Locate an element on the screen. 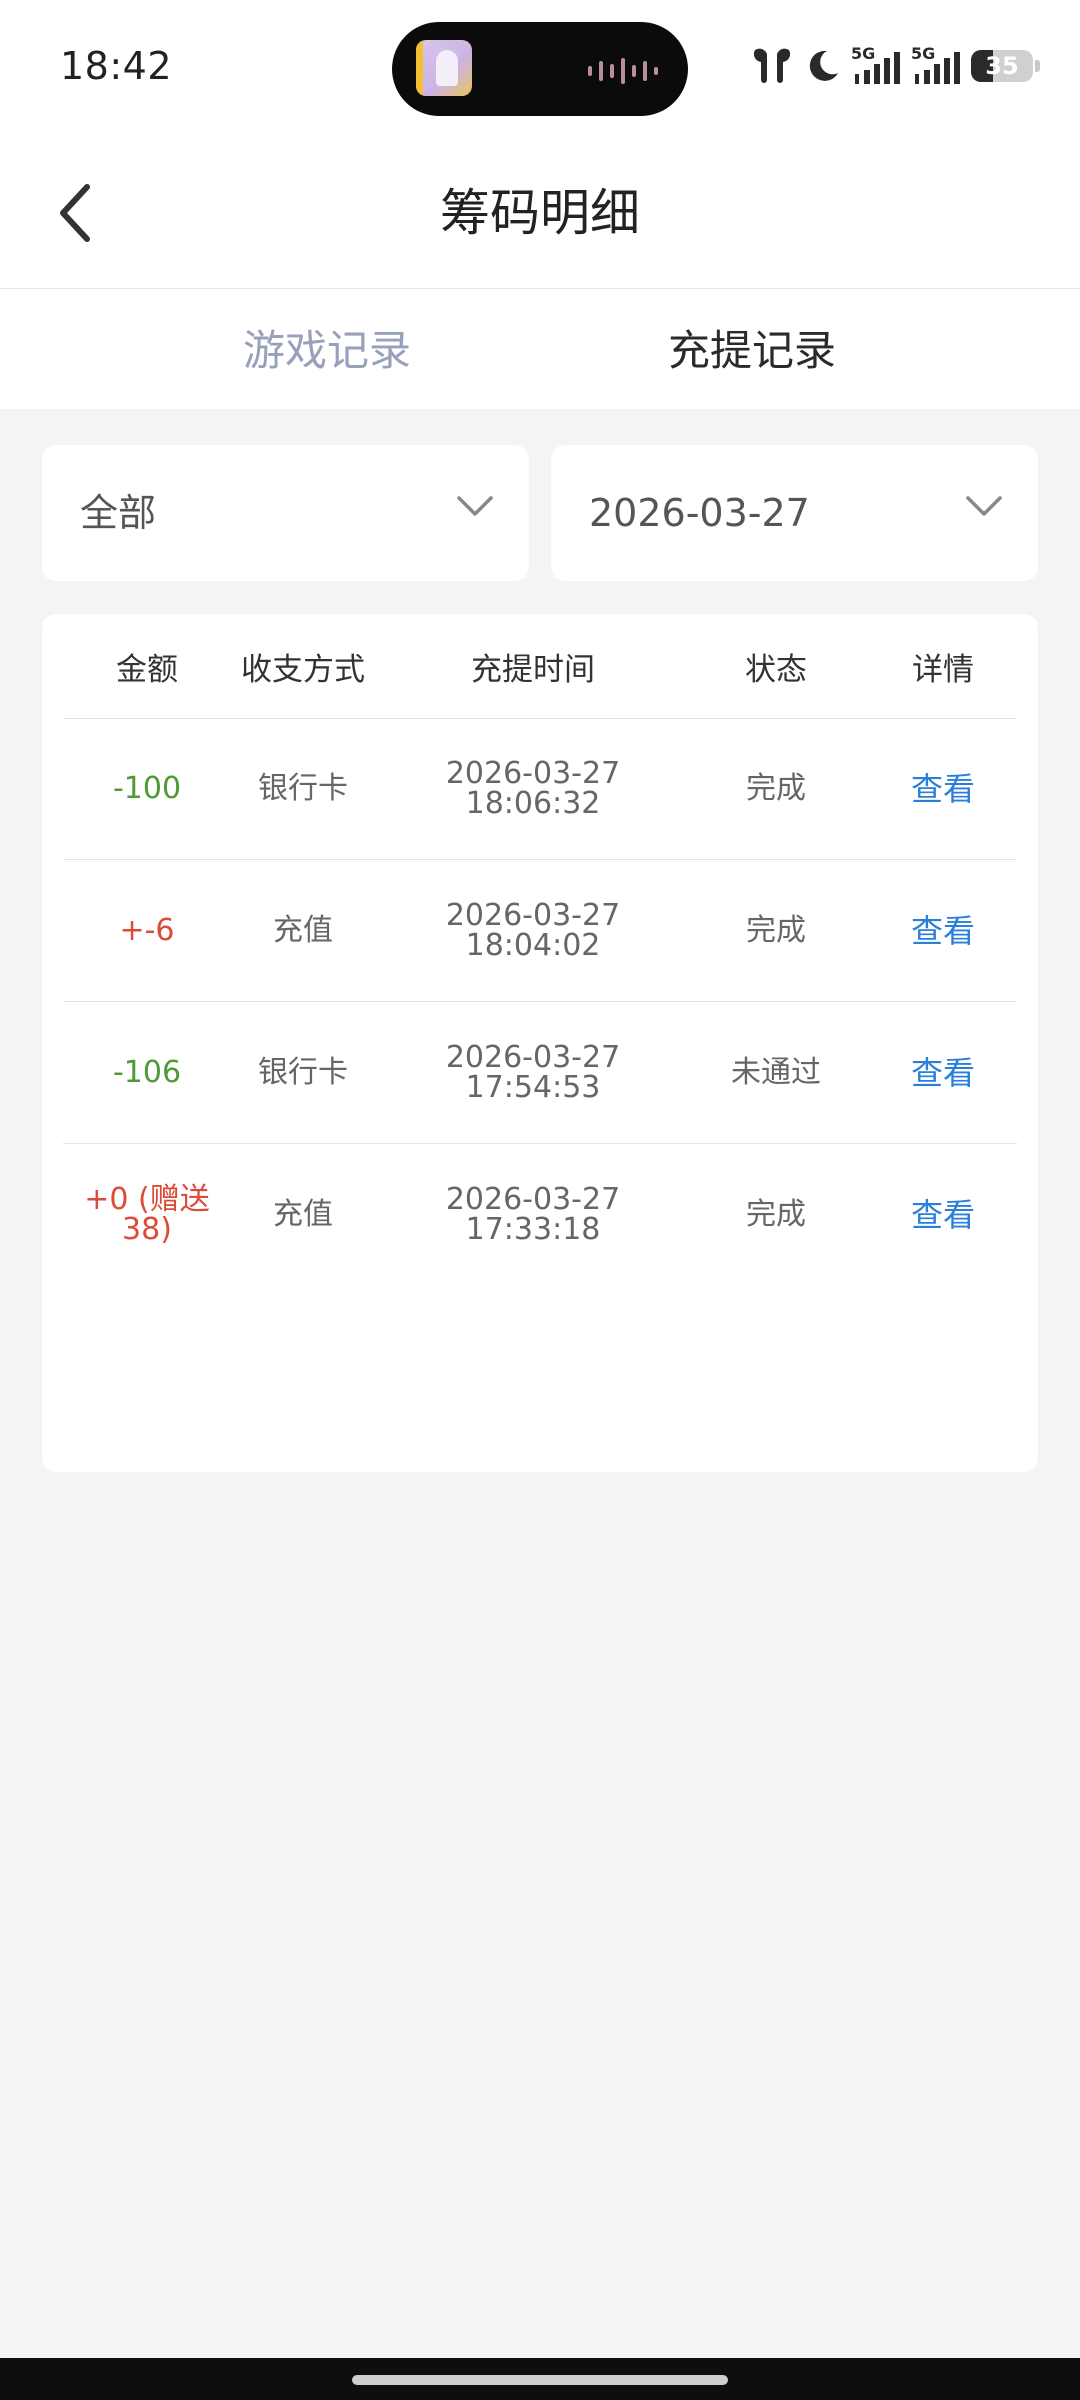  tab-bar: 游戏记录 充提记录 is located at coordinates (540, 349).